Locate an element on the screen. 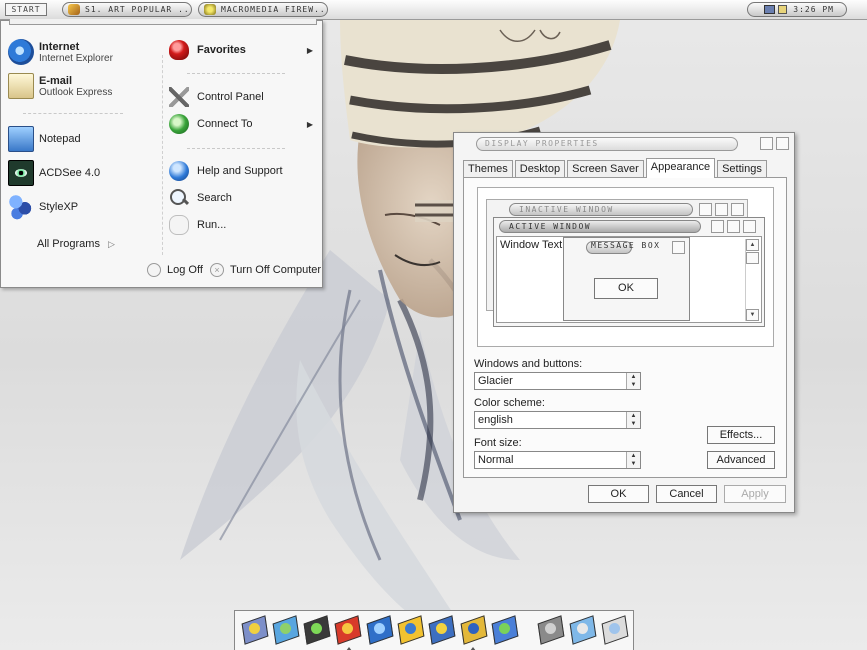  start-item-text: E-mail Outlook Express is located at coordinates (75, 86).